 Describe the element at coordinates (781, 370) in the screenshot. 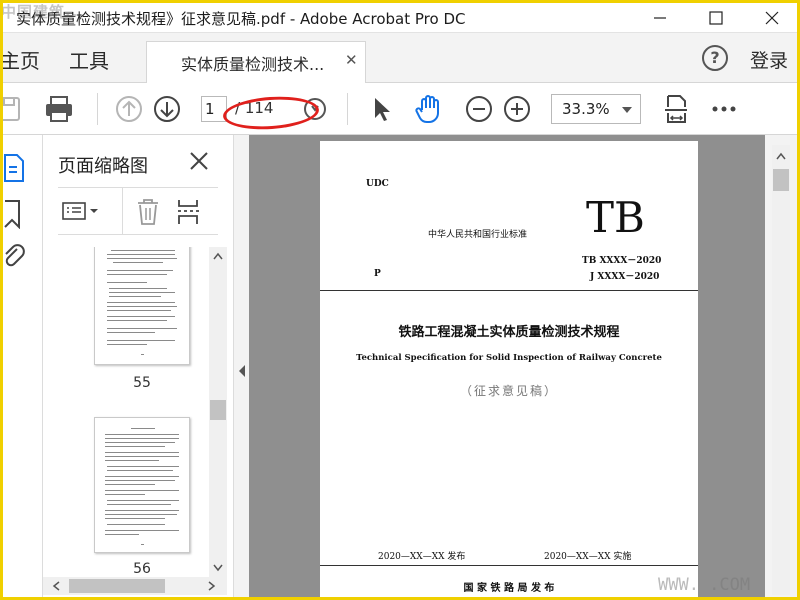

I see `scrollbar-track` at that location.